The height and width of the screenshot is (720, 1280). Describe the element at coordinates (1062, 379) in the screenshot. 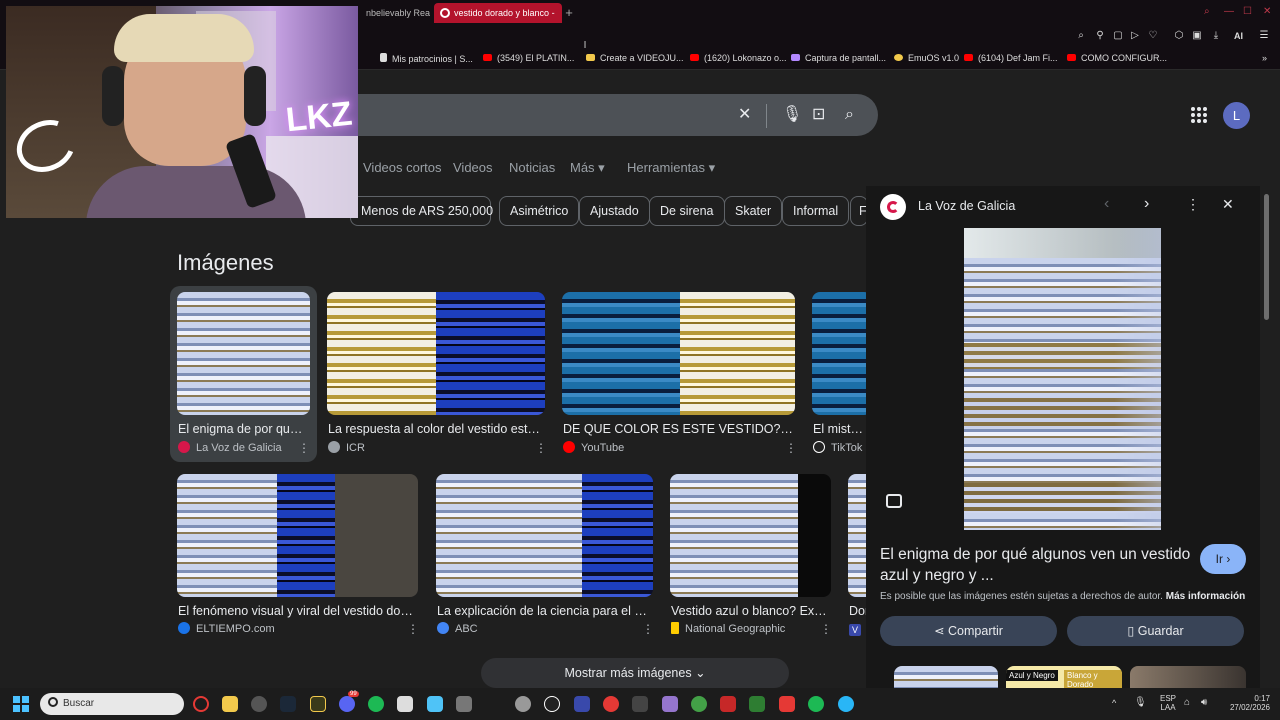

I see `preview-dress-image` at that location.